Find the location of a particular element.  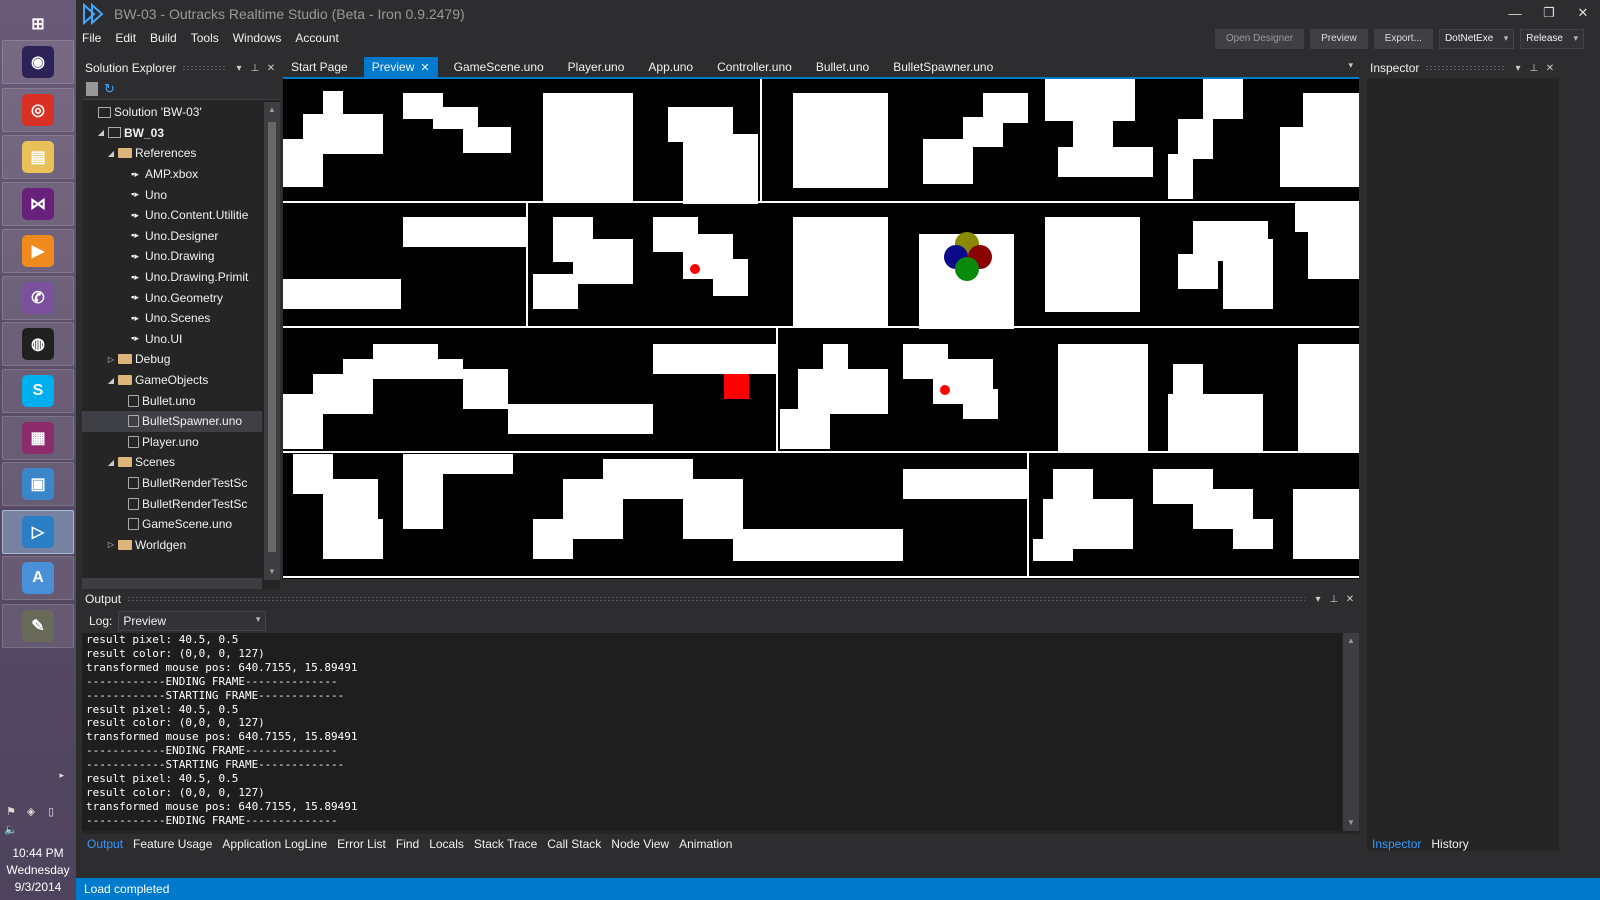

menu-edit: Edit is located at coordinates (126, 39).